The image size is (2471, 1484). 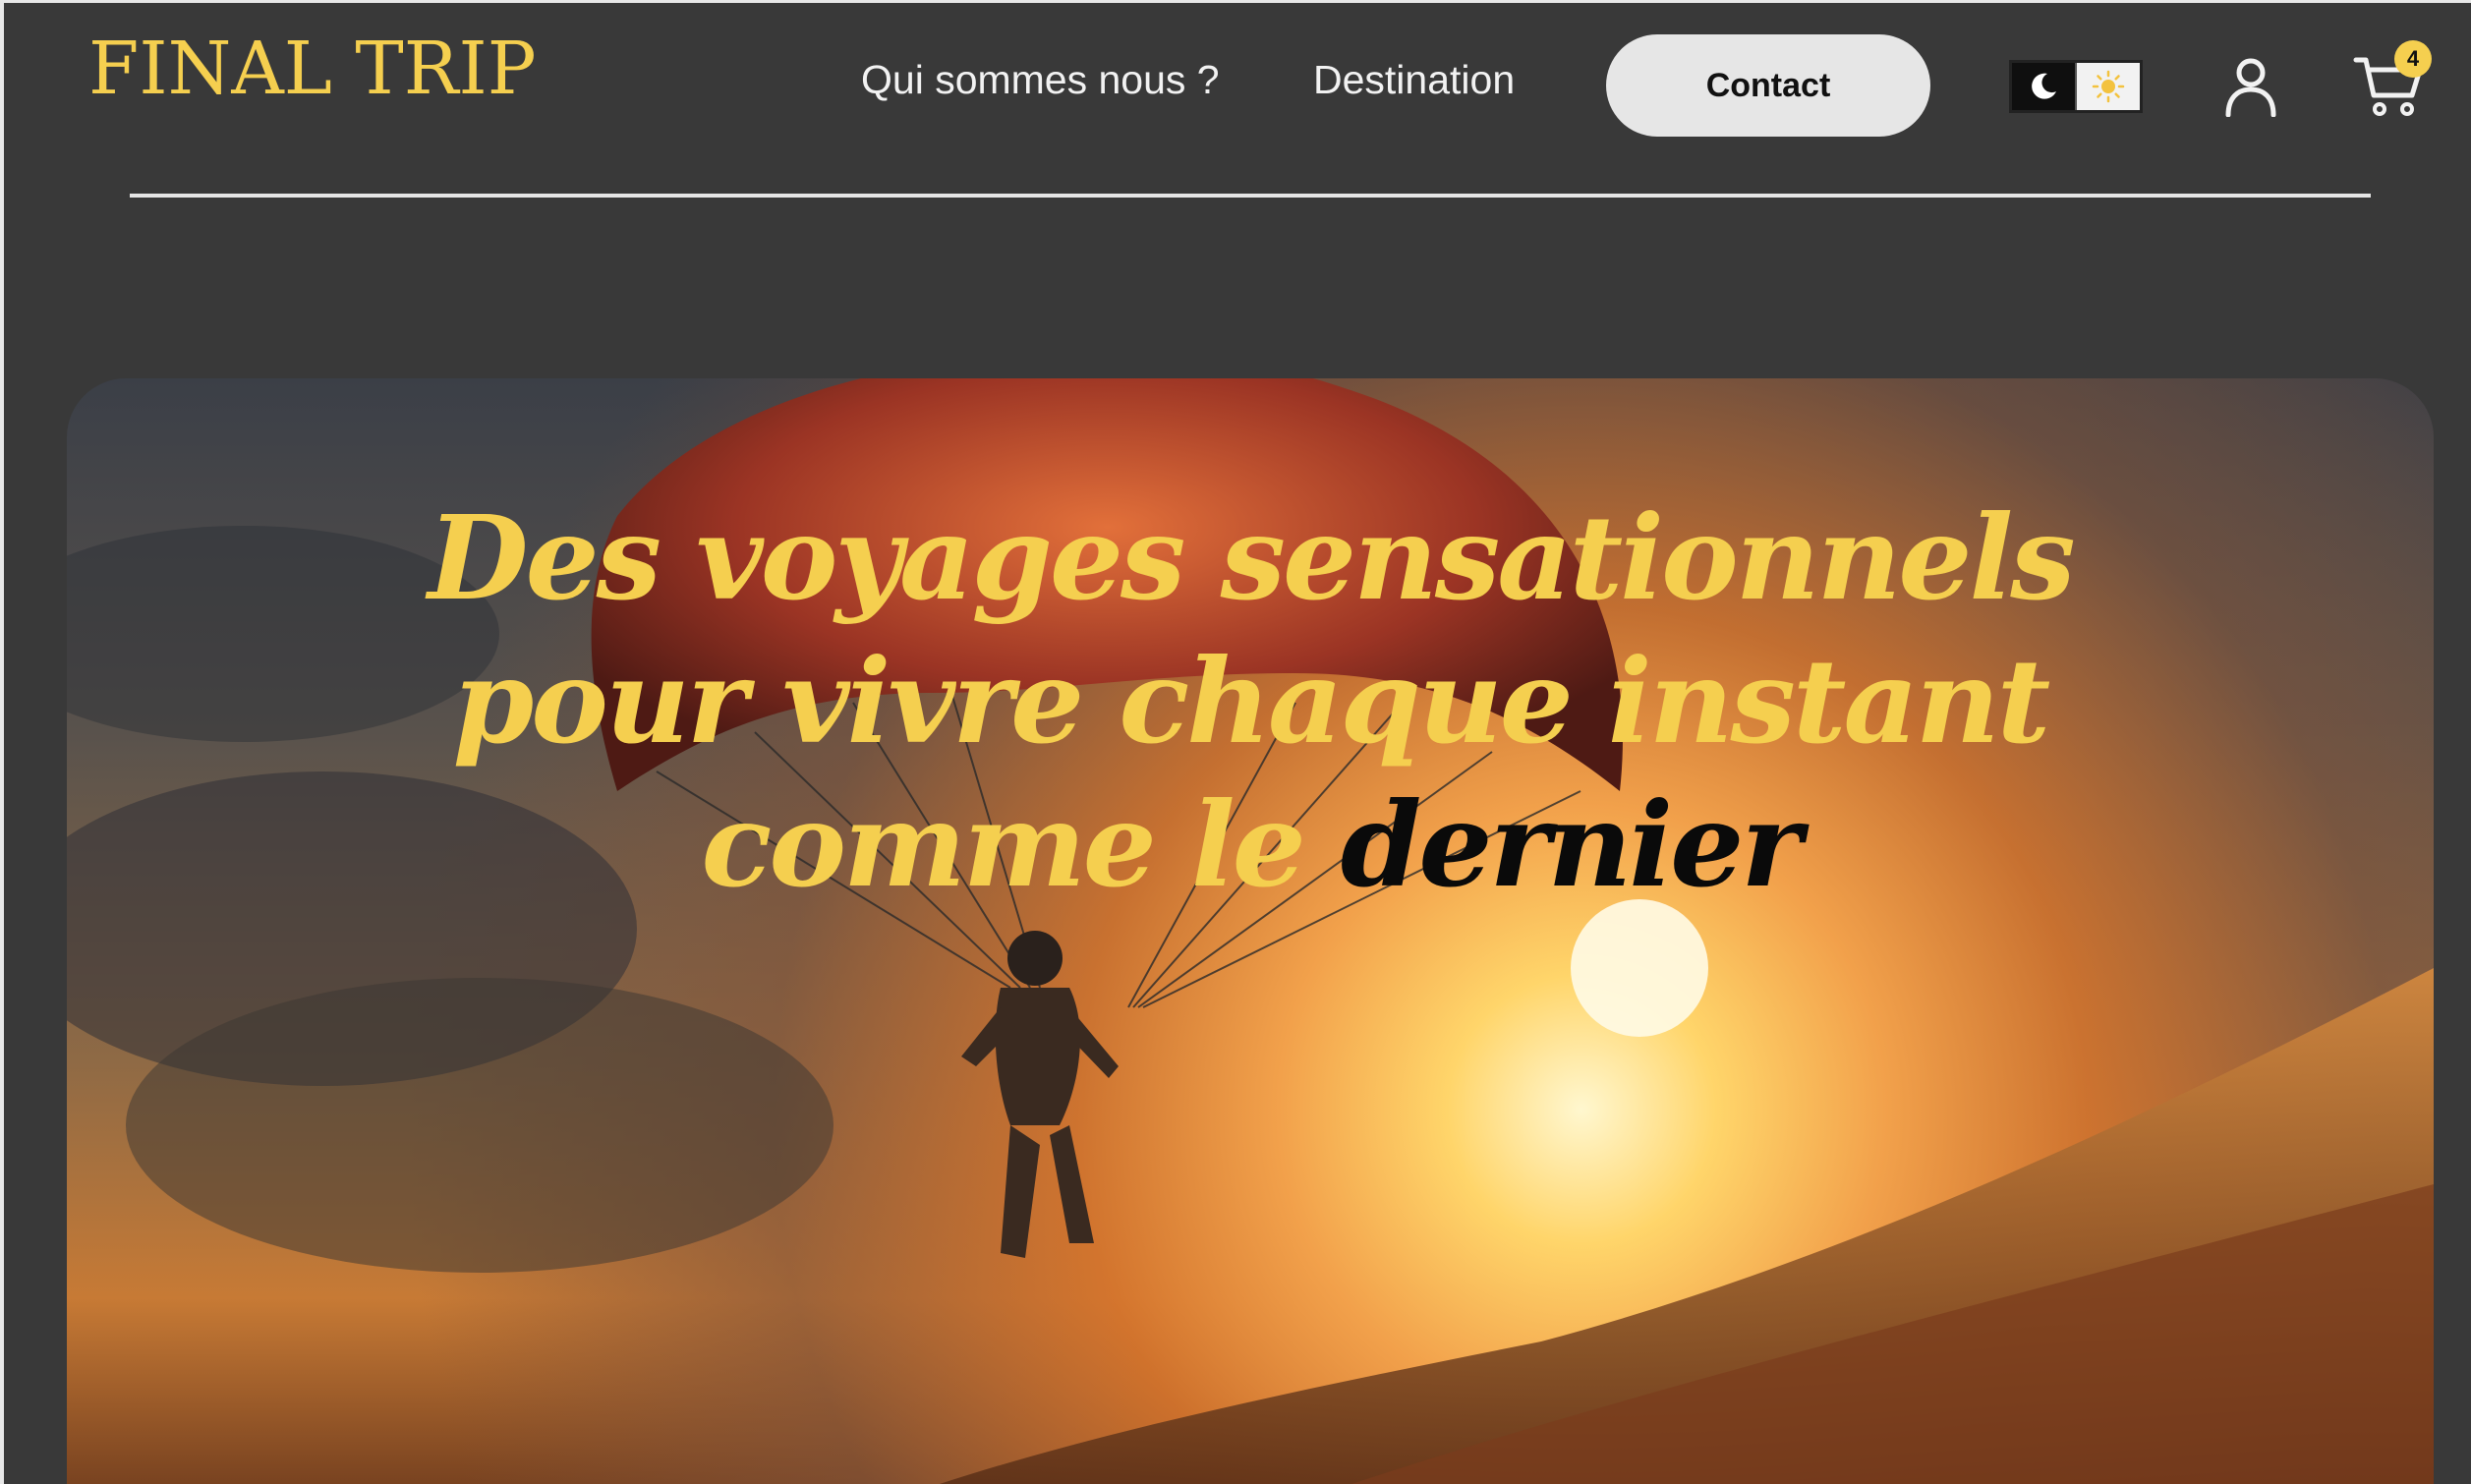 I want to click on theme-toggle, so click(x=2076, y=86).